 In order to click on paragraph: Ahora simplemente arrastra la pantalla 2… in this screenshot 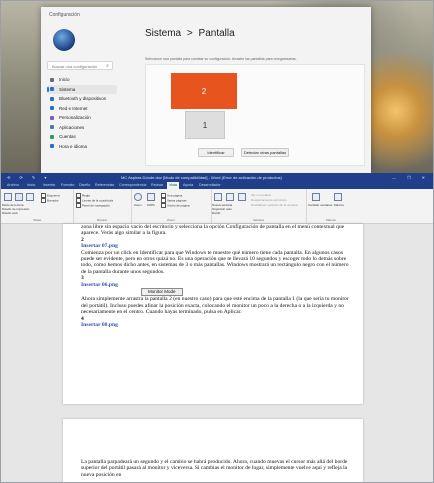, I will do `click(215, 306)`.